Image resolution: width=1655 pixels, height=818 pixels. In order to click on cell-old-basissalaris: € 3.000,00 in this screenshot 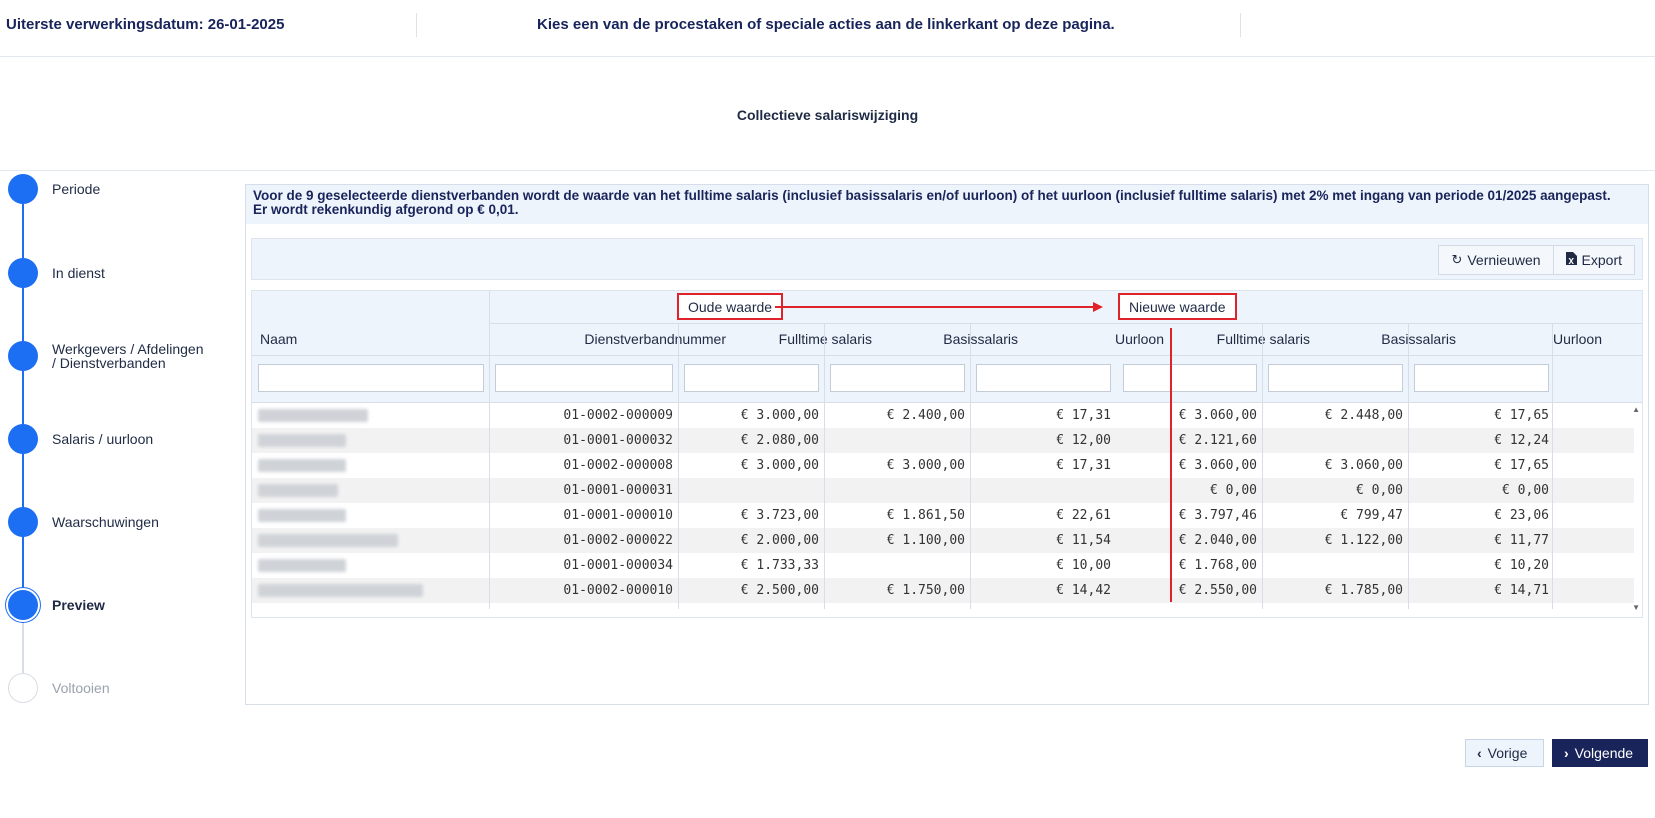, I will do `click(925, 465)`.